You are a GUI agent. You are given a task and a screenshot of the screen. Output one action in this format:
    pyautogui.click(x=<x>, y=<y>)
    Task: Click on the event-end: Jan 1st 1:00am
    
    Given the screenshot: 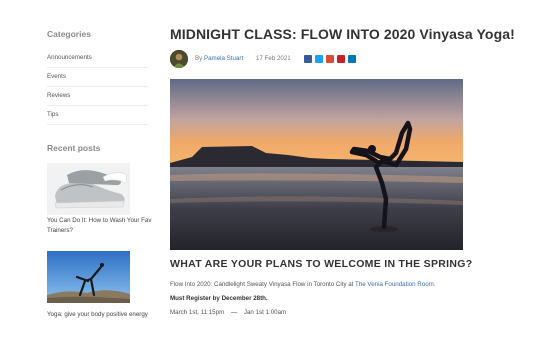 What is the action you would take?
    pyautogui.click(x=265, y=312)
    